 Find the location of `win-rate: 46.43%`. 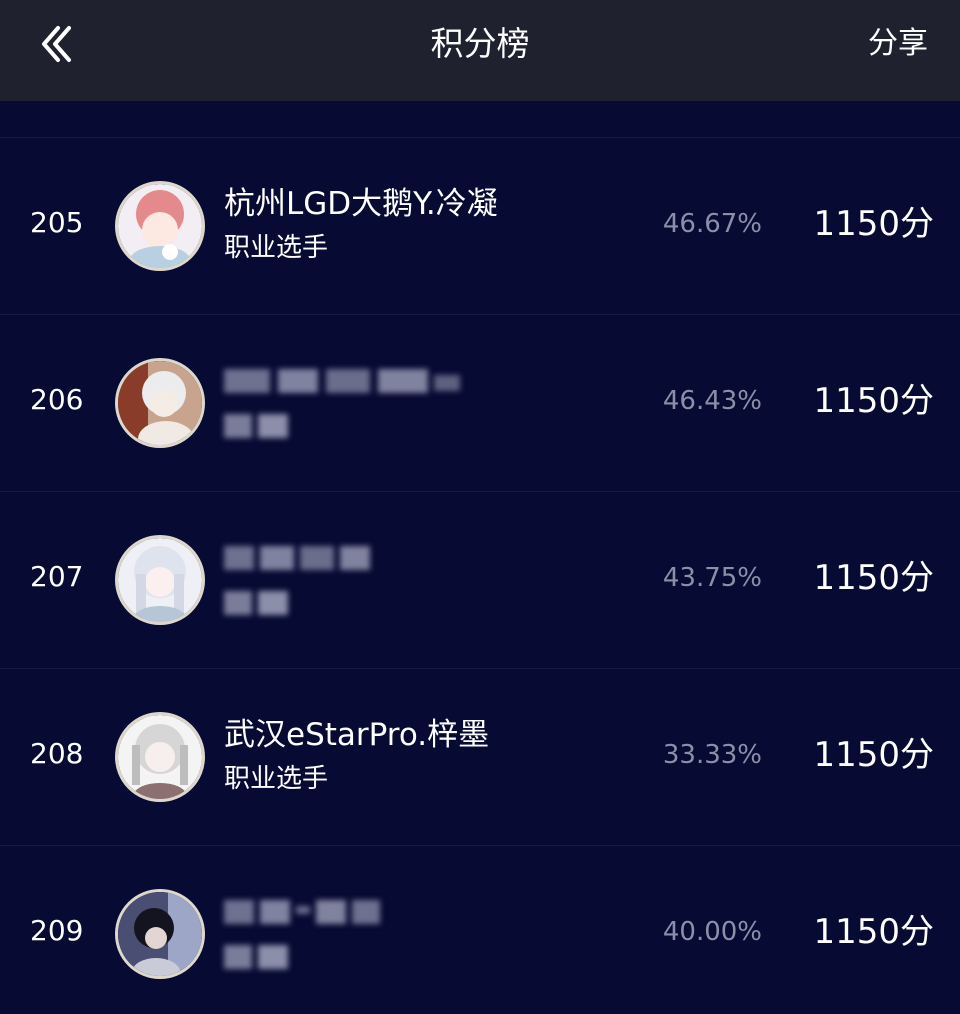

win-rate: 46.43% is located at coordinates (712, 401).